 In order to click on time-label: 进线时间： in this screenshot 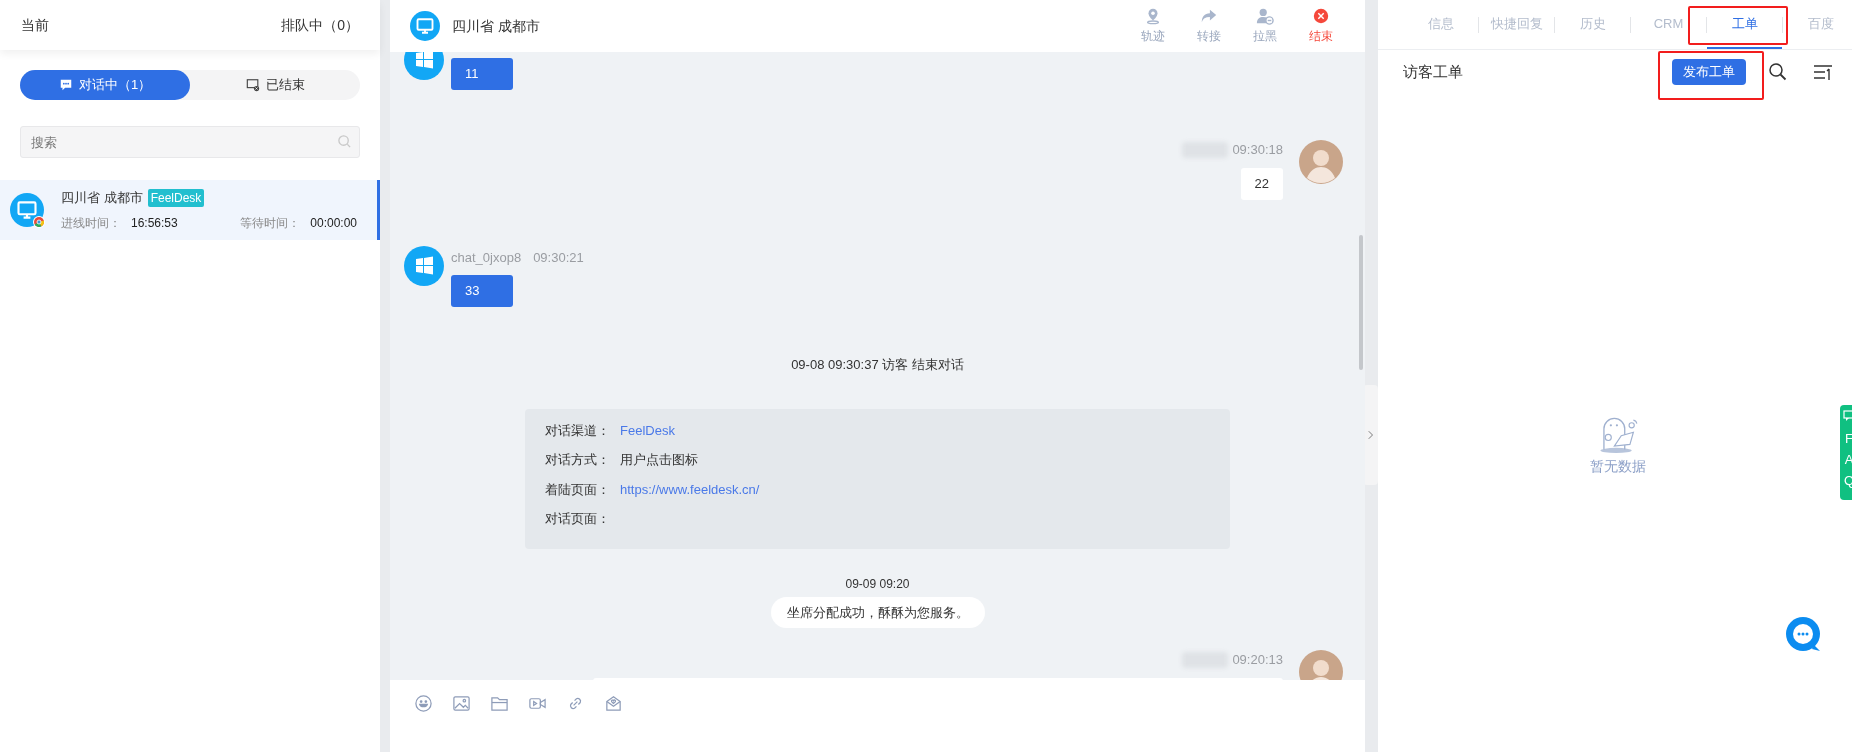, I will do `click(91, 223)`.